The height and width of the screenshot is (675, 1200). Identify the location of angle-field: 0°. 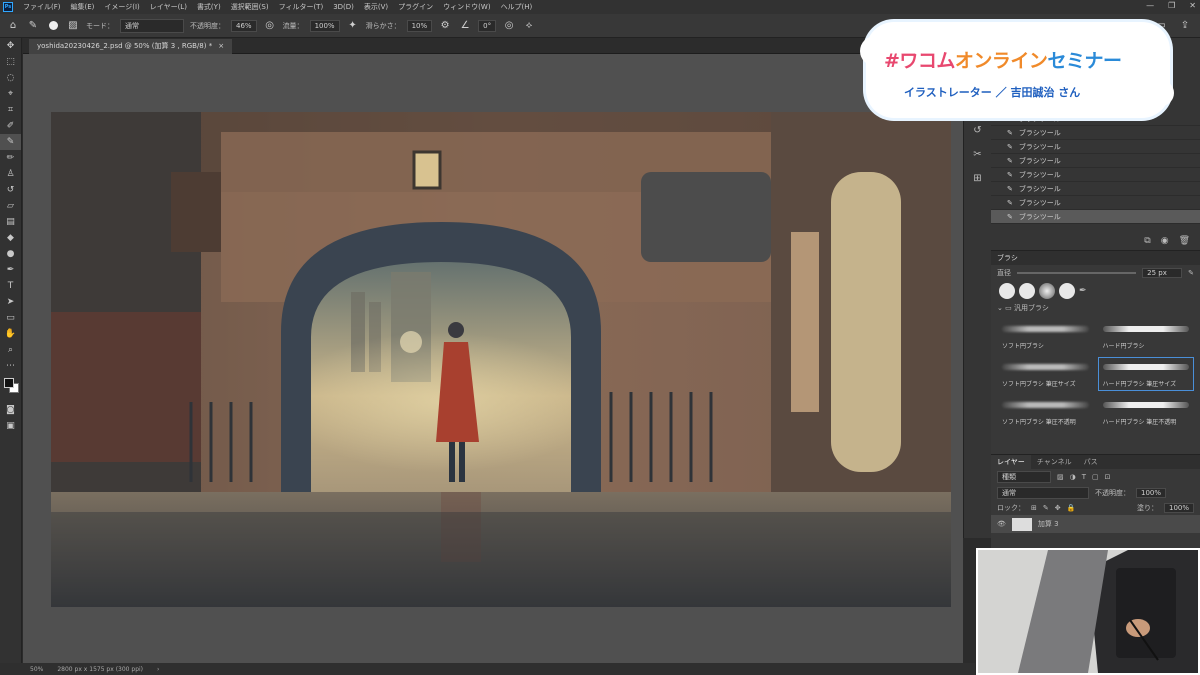
(487, 25).